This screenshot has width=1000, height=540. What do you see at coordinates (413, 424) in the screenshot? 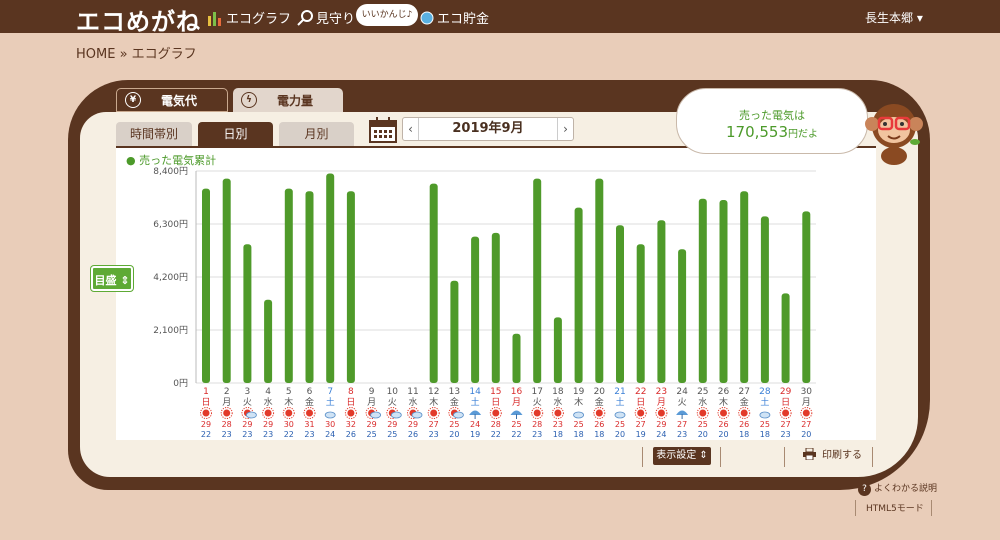
I see `high-temp-label: 29` at bounding box center [413, 424].